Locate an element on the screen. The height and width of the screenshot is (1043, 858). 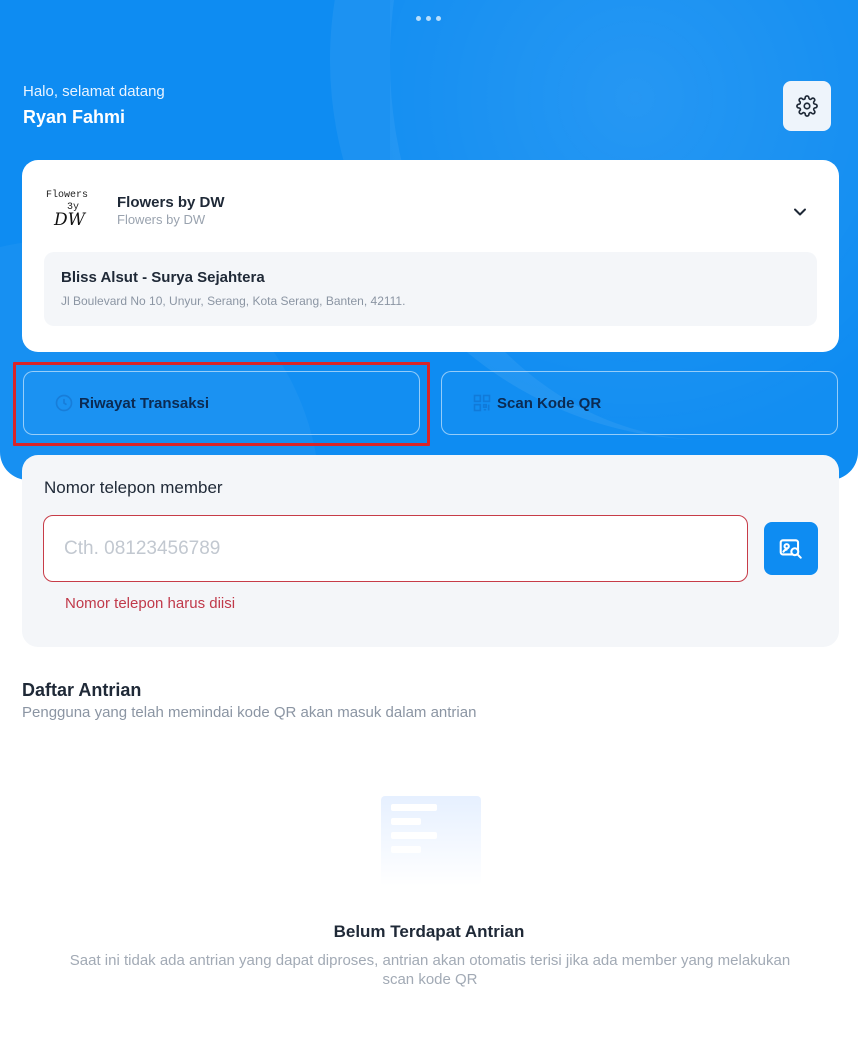
gear-icon is located at coordinates (807, 106).